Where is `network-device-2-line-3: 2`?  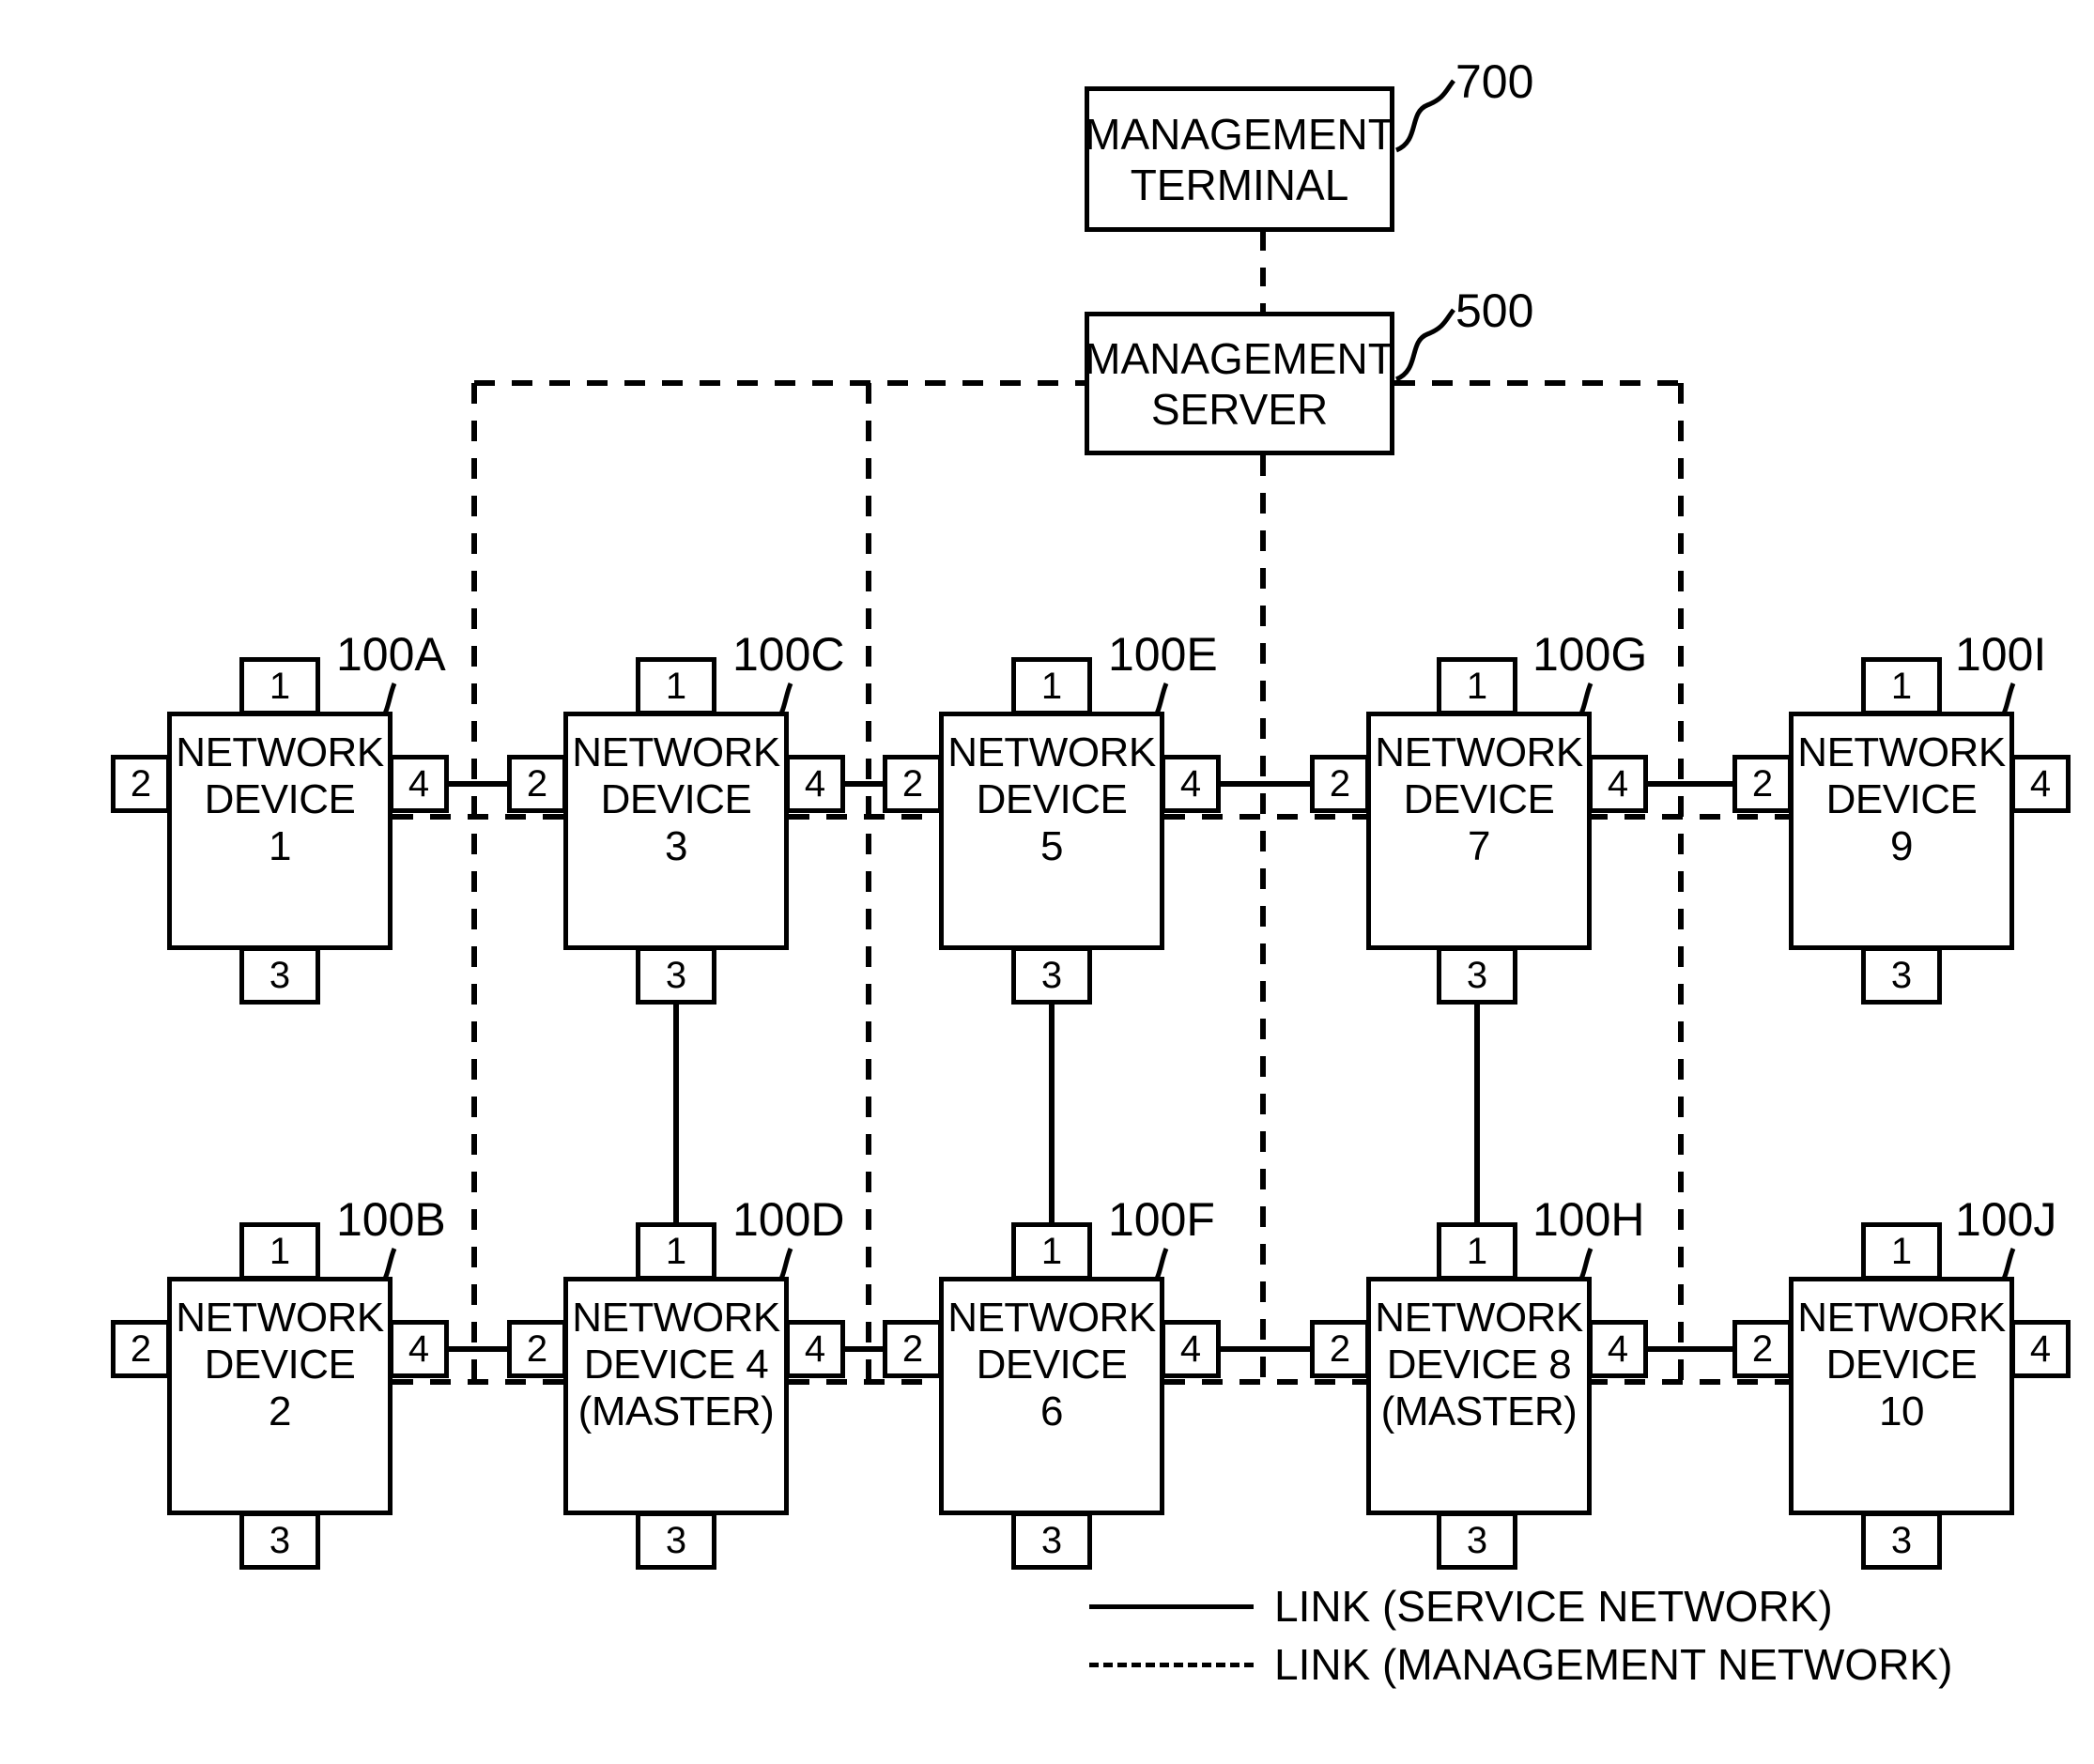 network-device-2-line-3: 2 is located at coordinates (280, 1411).